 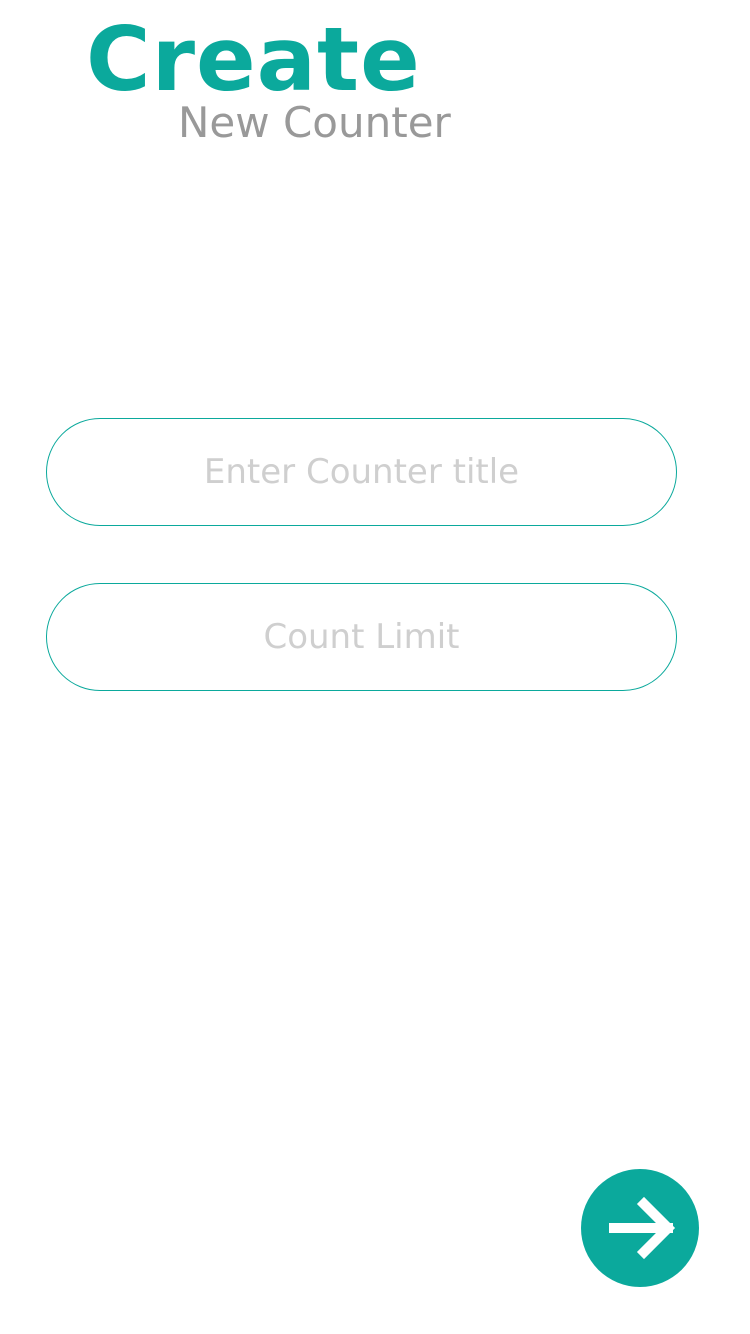 What do you see at coordinates (314, 122) in the screenshot?
I see `page-subtitle: New Counter` at bounding box center [314, 122].